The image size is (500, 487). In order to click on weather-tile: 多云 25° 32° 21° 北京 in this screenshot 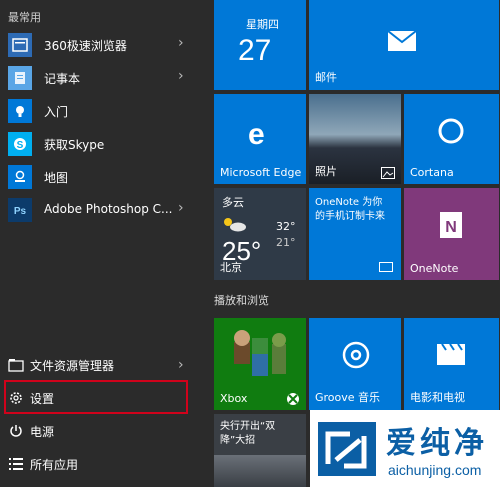, I will do `click(260, 234)`.